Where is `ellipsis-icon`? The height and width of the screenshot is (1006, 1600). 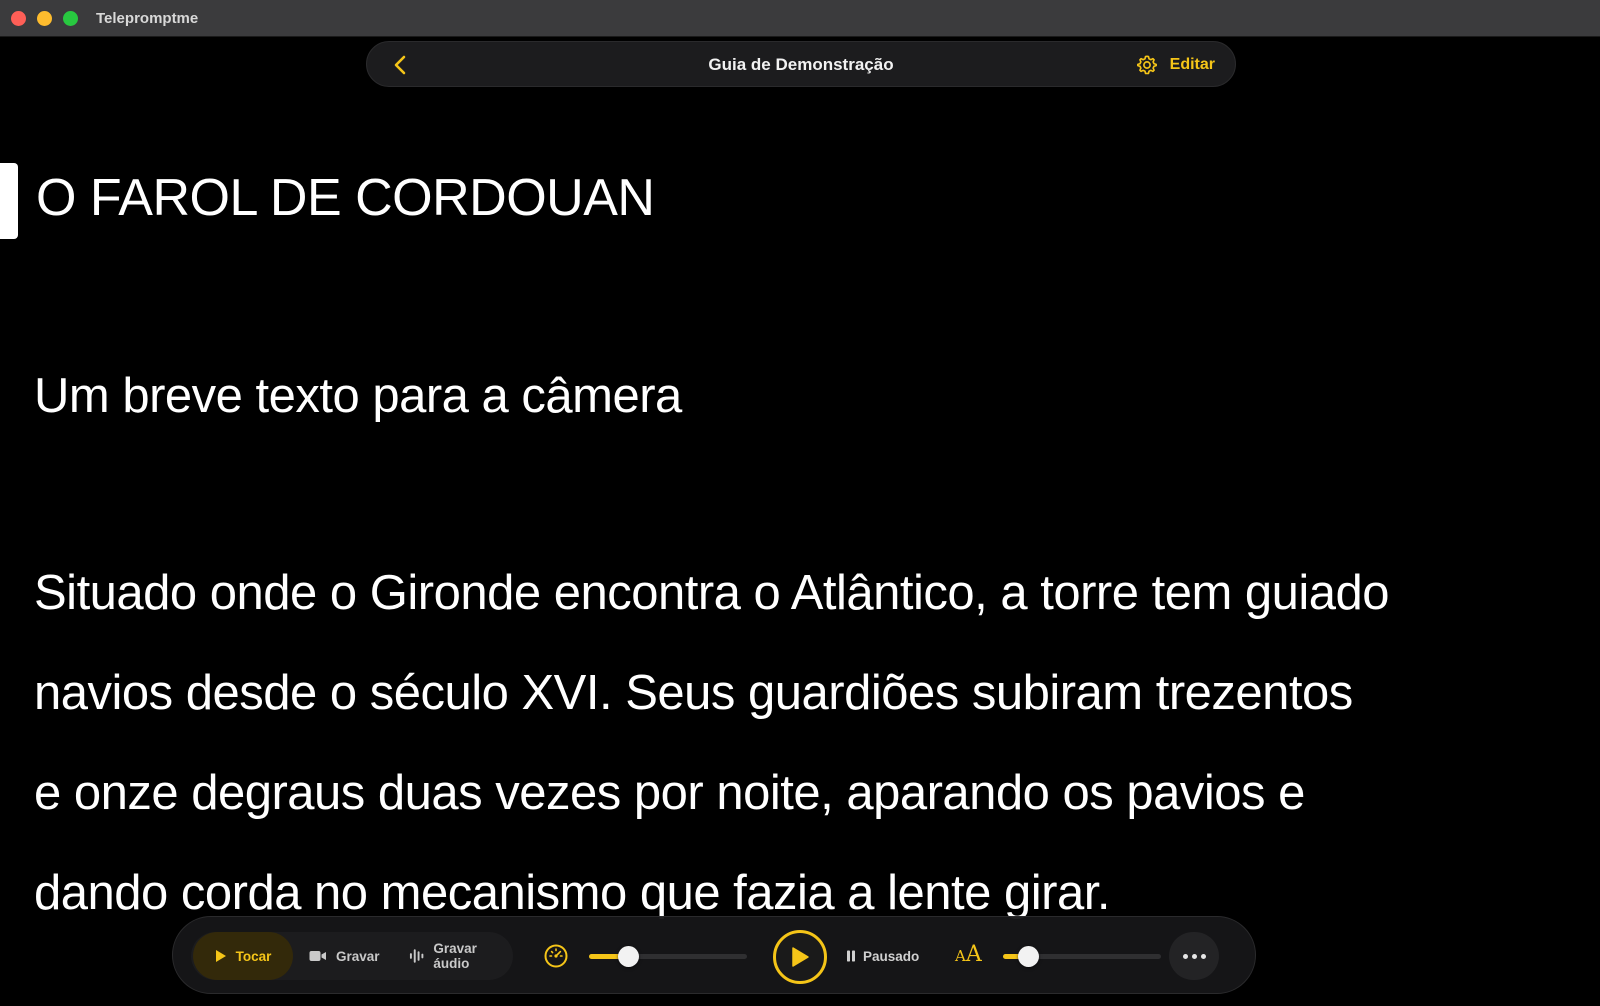
ellipsis-icon is located at coordinates (1185, 956).